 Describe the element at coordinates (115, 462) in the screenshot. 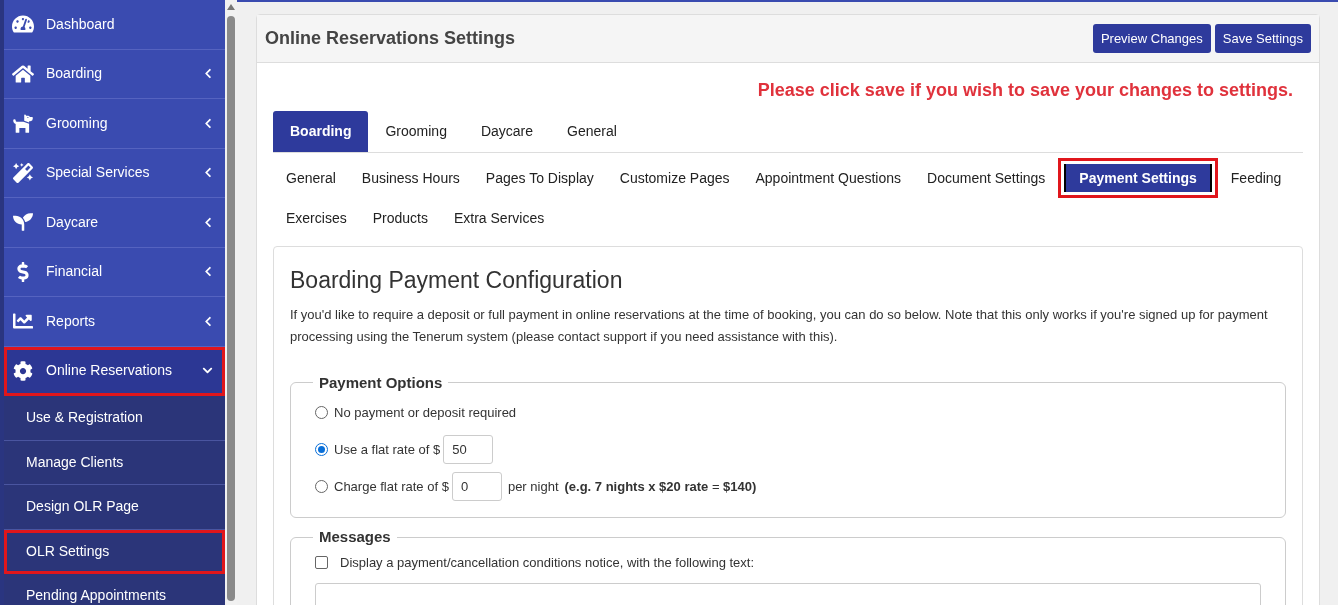

I see `sidebar-subitem: Manage Clients` at that location.